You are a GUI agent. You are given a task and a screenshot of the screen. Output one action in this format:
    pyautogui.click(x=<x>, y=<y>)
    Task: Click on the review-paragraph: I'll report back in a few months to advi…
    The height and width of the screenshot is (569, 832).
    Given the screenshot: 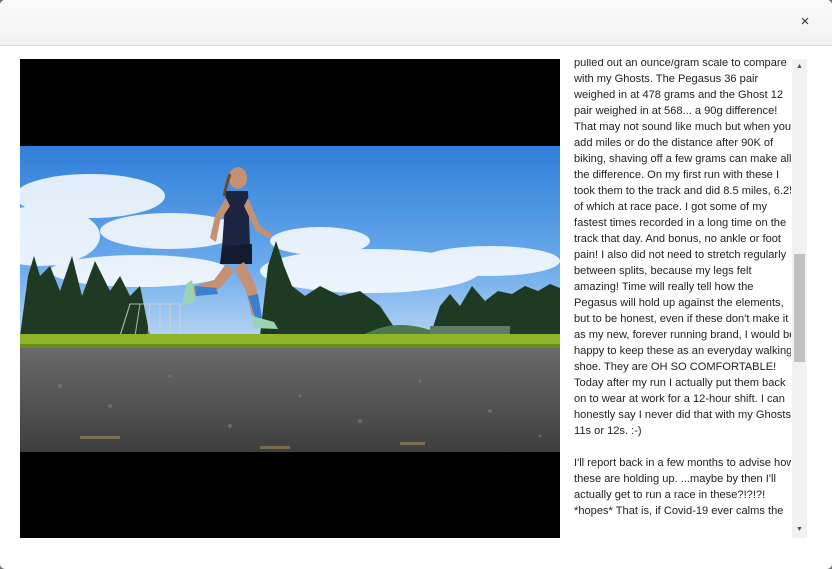 What is the action you would take?
    pyautogui.click(x=682, y=487)
    